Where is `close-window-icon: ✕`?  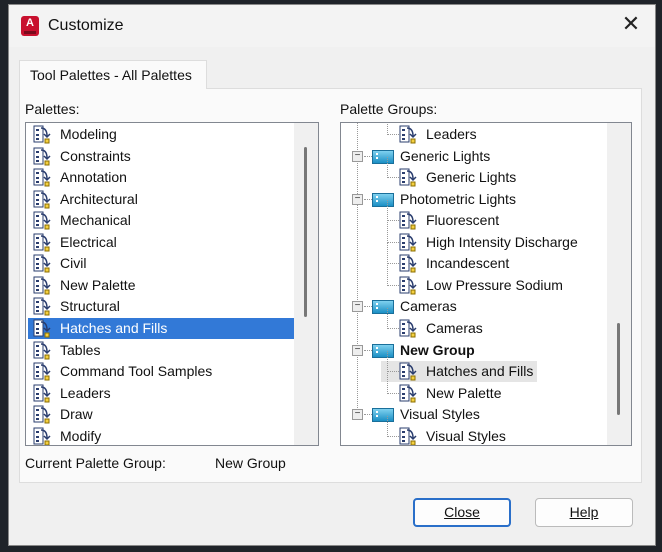 close-window-icon: ✕ is located at coordinates (631, 25).